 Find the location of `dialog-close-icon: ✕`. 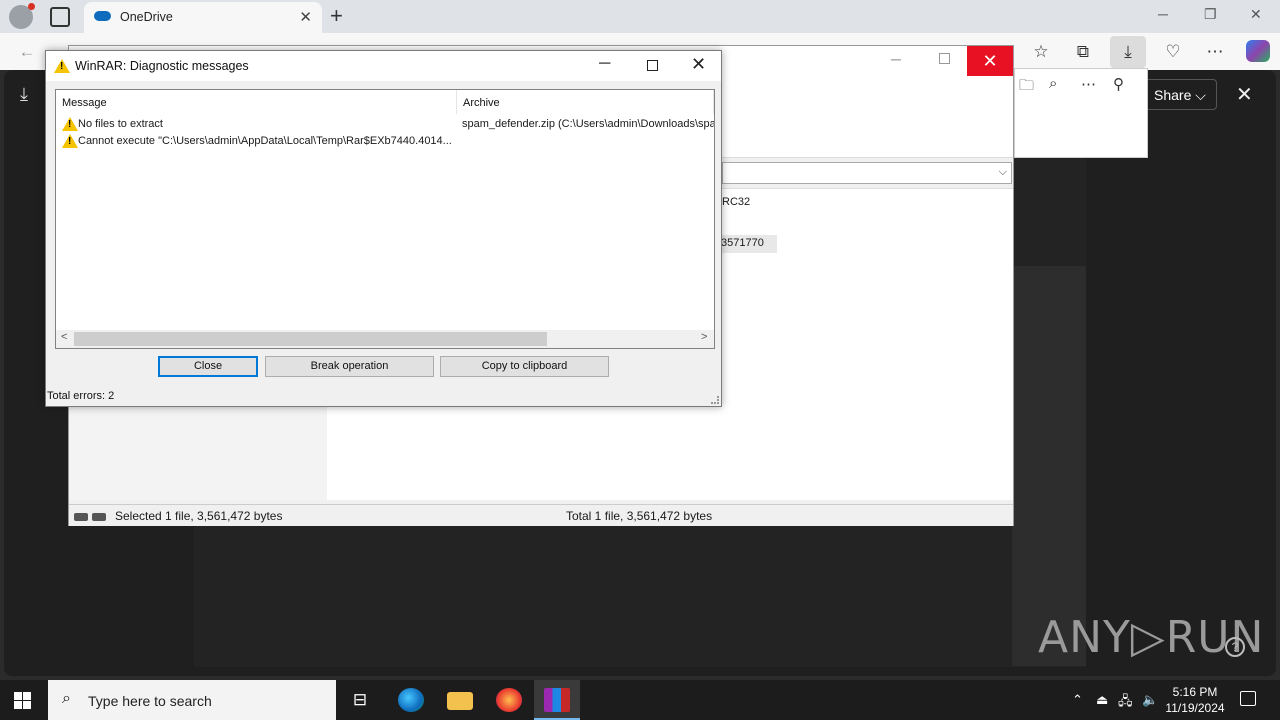

dialog-close-icon: ✕ is located at coordinates (698, 64).